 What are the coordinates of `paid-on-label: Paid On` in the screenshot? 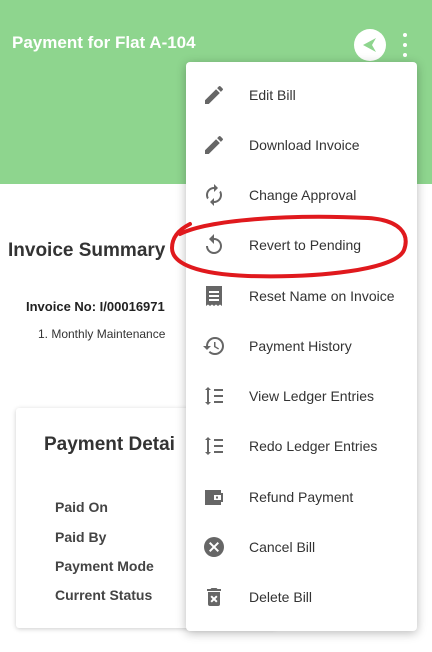 It's located at (81, 507).